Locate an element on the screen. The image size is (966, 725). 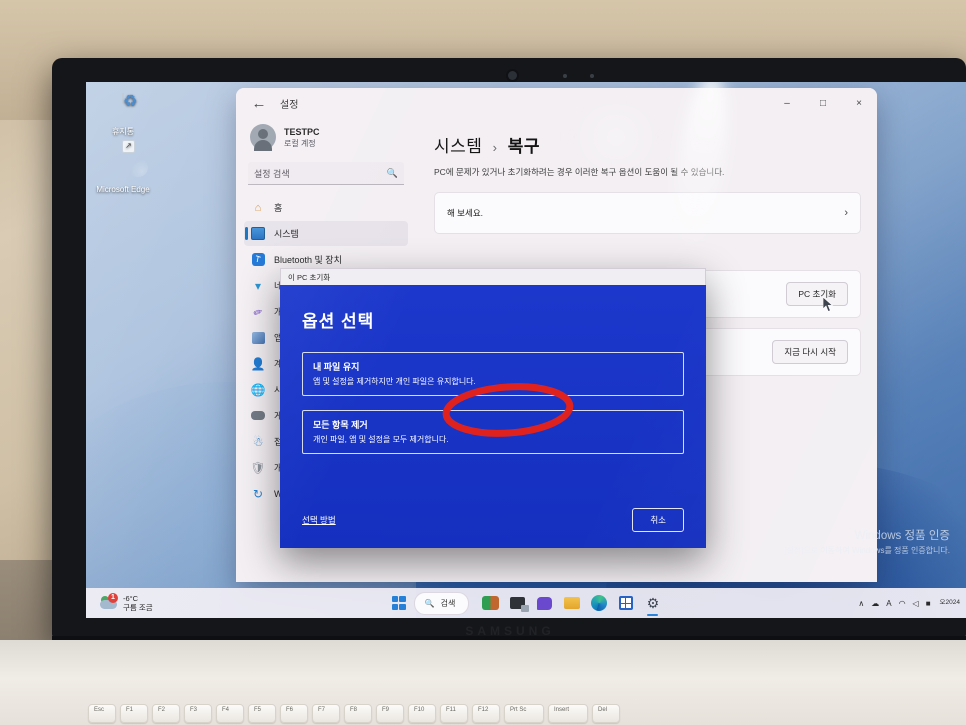
minimize-button: – is located at coordinates (787, 103).